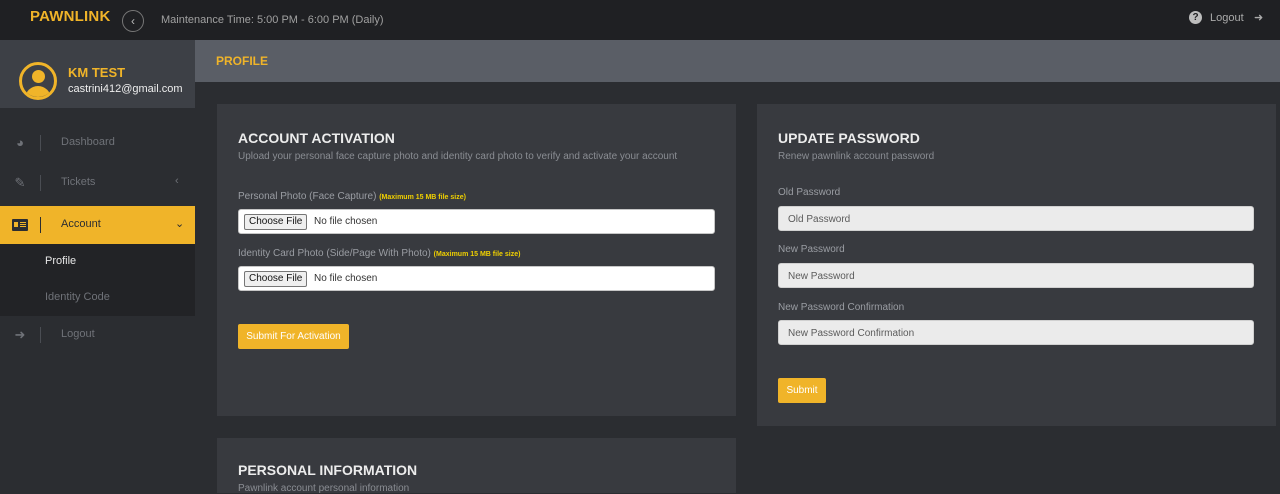 The height and width of the screenshot is (494, 1280). I want to click on sidebar-subitem-identity-code: Identity Code, so click(97, 298).